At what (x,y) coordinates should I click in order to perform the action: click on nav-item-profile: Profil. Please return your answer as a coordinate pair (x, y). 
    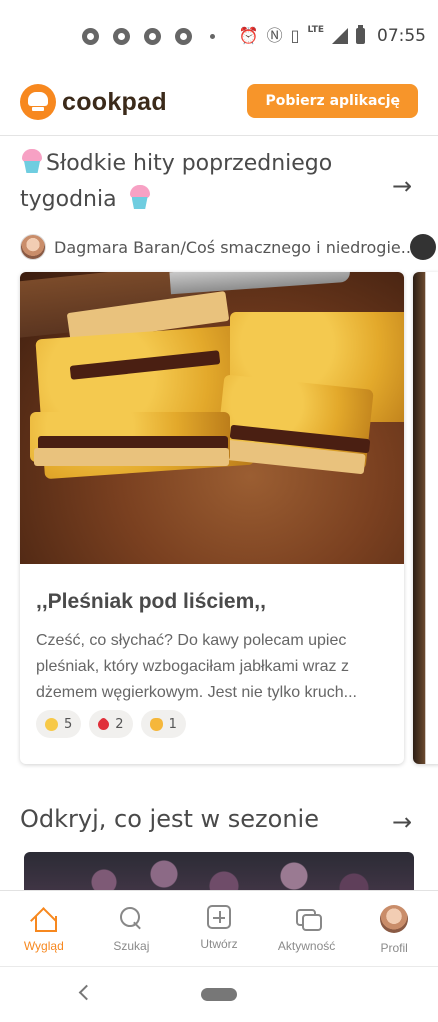
    Looking at the image, I should click on (394, 928).